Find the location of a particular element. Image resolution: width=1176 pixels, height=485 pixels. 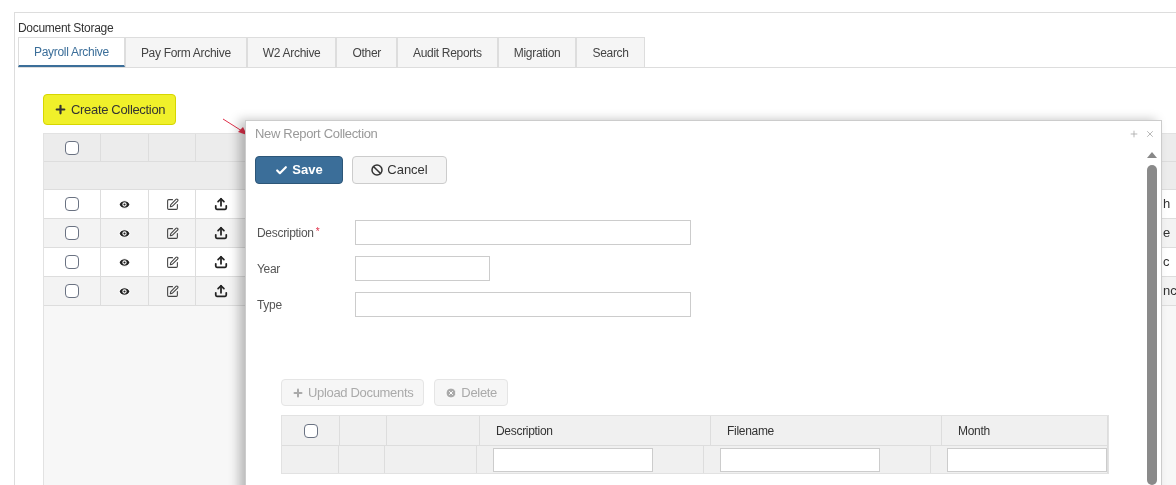

cancel-button: Cancel is located at coordinates (399, 170).